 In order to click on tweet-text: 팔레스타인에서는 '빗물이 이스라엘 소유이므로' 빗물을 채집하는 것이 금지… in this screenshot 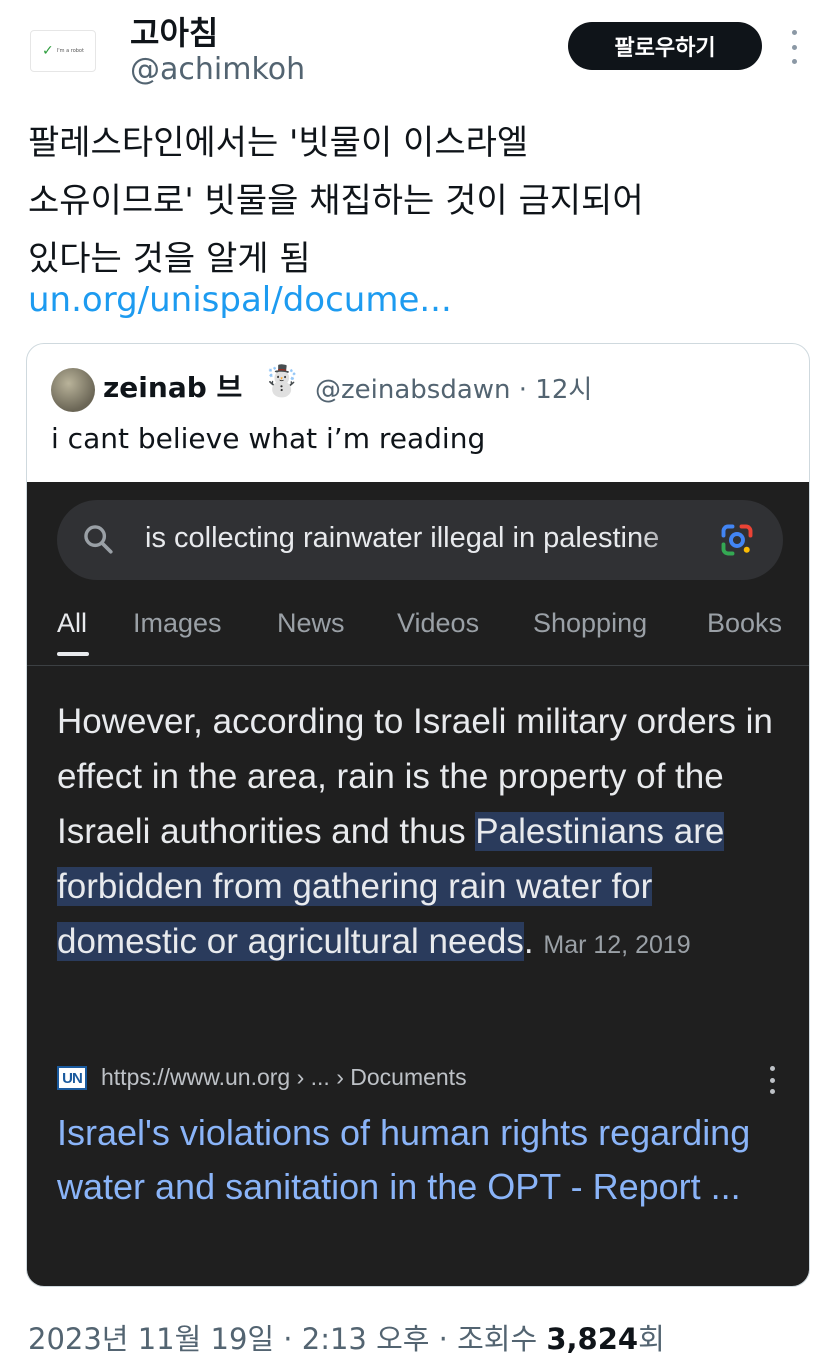, I will do `click(418, 201)`.